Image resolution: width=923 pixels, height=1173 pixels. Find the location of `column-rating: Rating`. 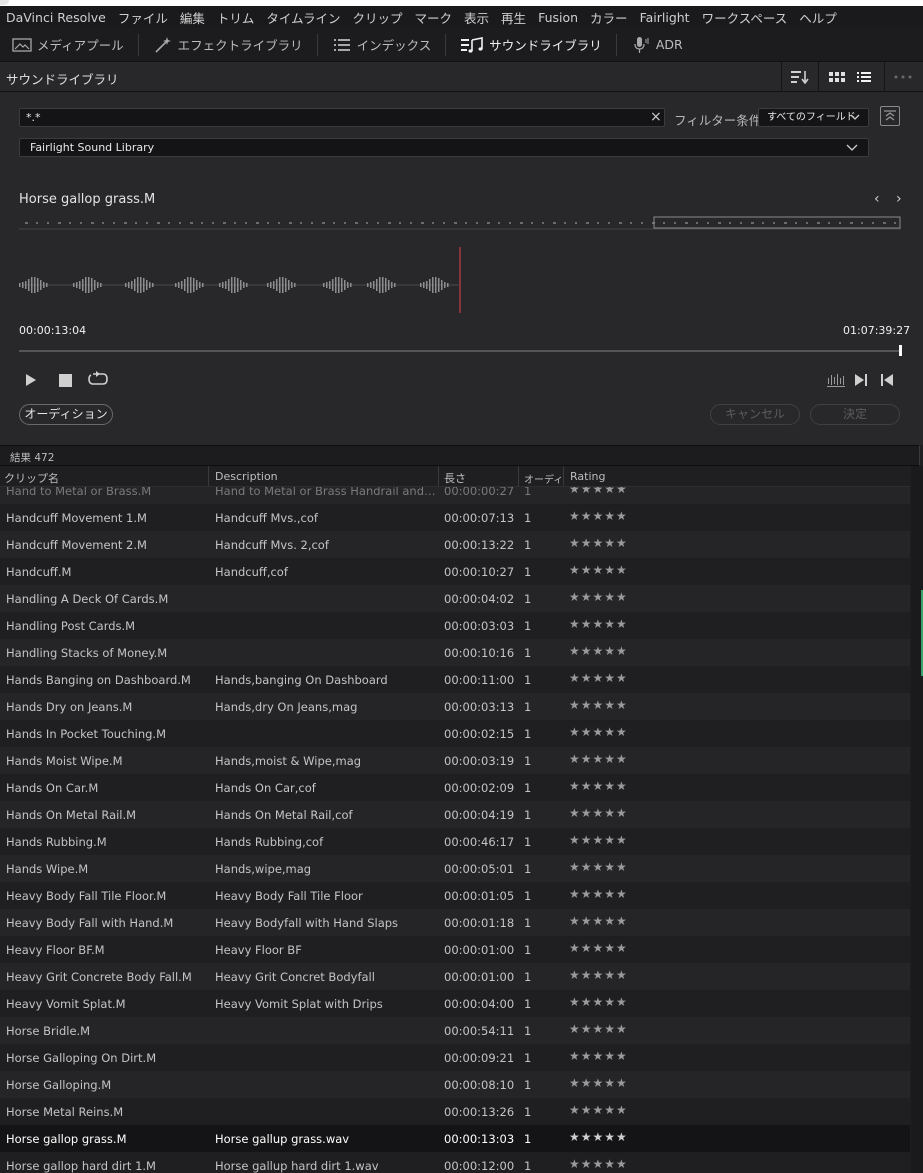

column-rating: Rating is located at coordinates (587, 476).